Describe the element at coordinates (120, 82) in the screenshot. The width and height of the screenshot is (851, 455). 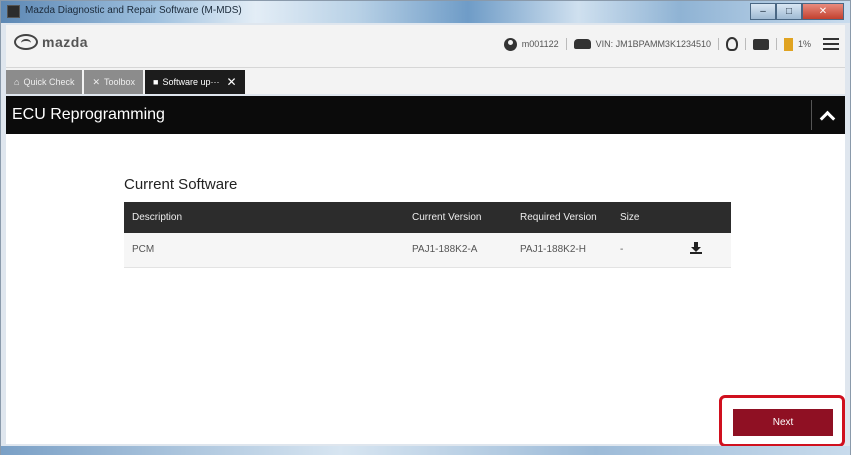
I see `tab-label: Toolbox` at that location.